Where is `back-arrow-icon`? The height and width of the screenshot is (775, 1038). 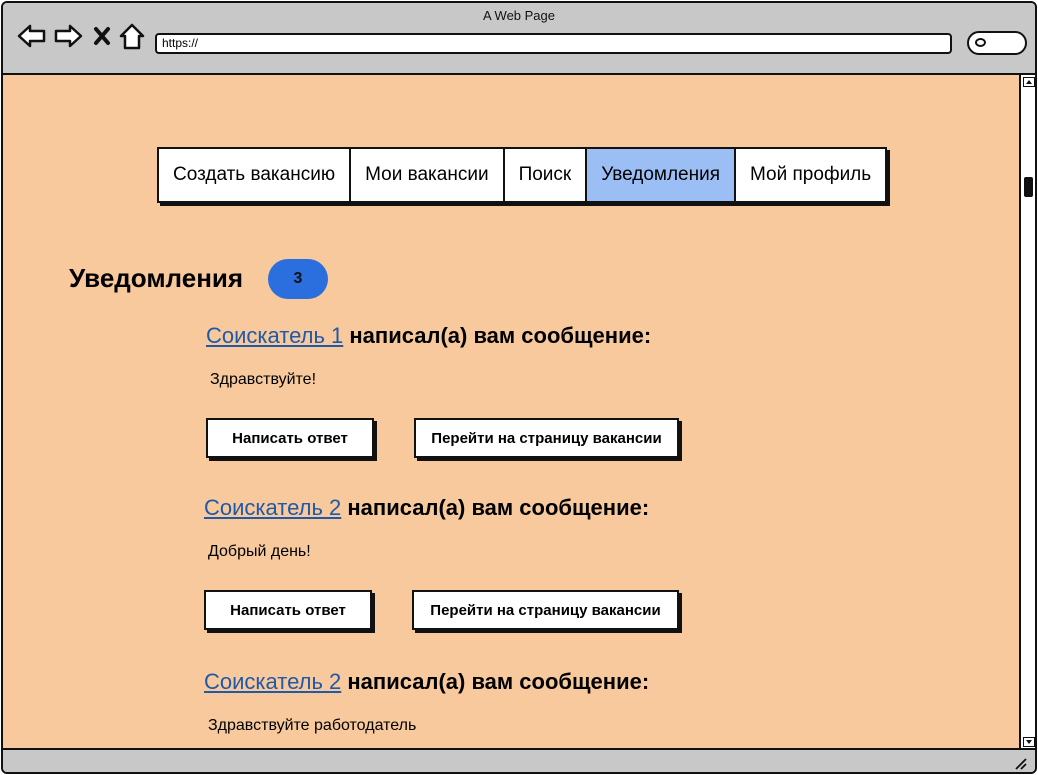 back-arrow-icon is located at coordinates (32, 36).